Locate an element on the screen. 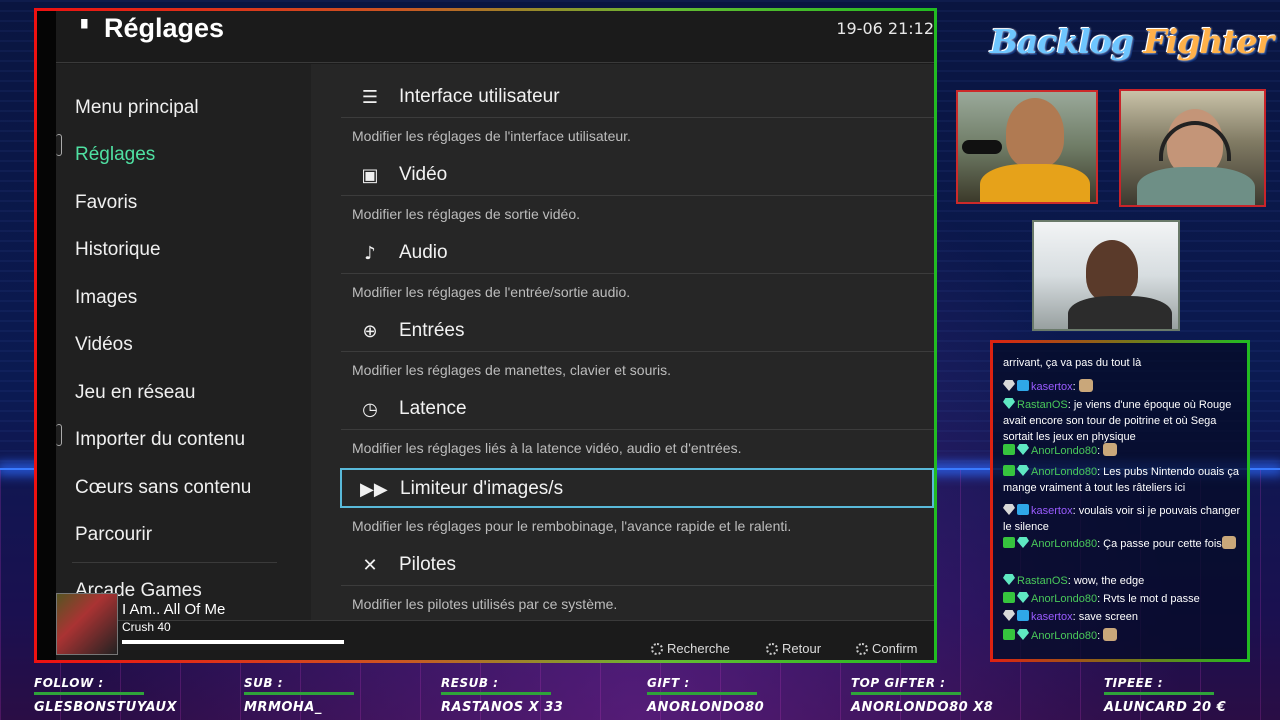  setting-row: ◷ Latence is located at coordinates (637, 410).